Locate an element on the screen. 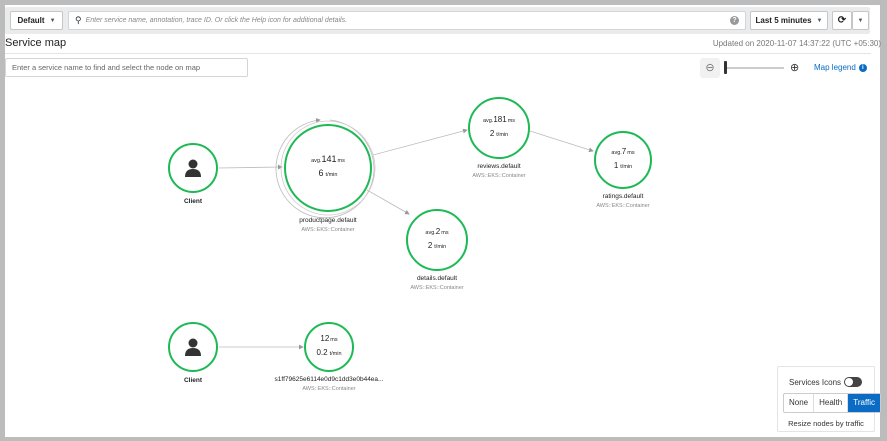 The image size is (887, 441). services-icons-toggle is located at coordinates (853, 382).